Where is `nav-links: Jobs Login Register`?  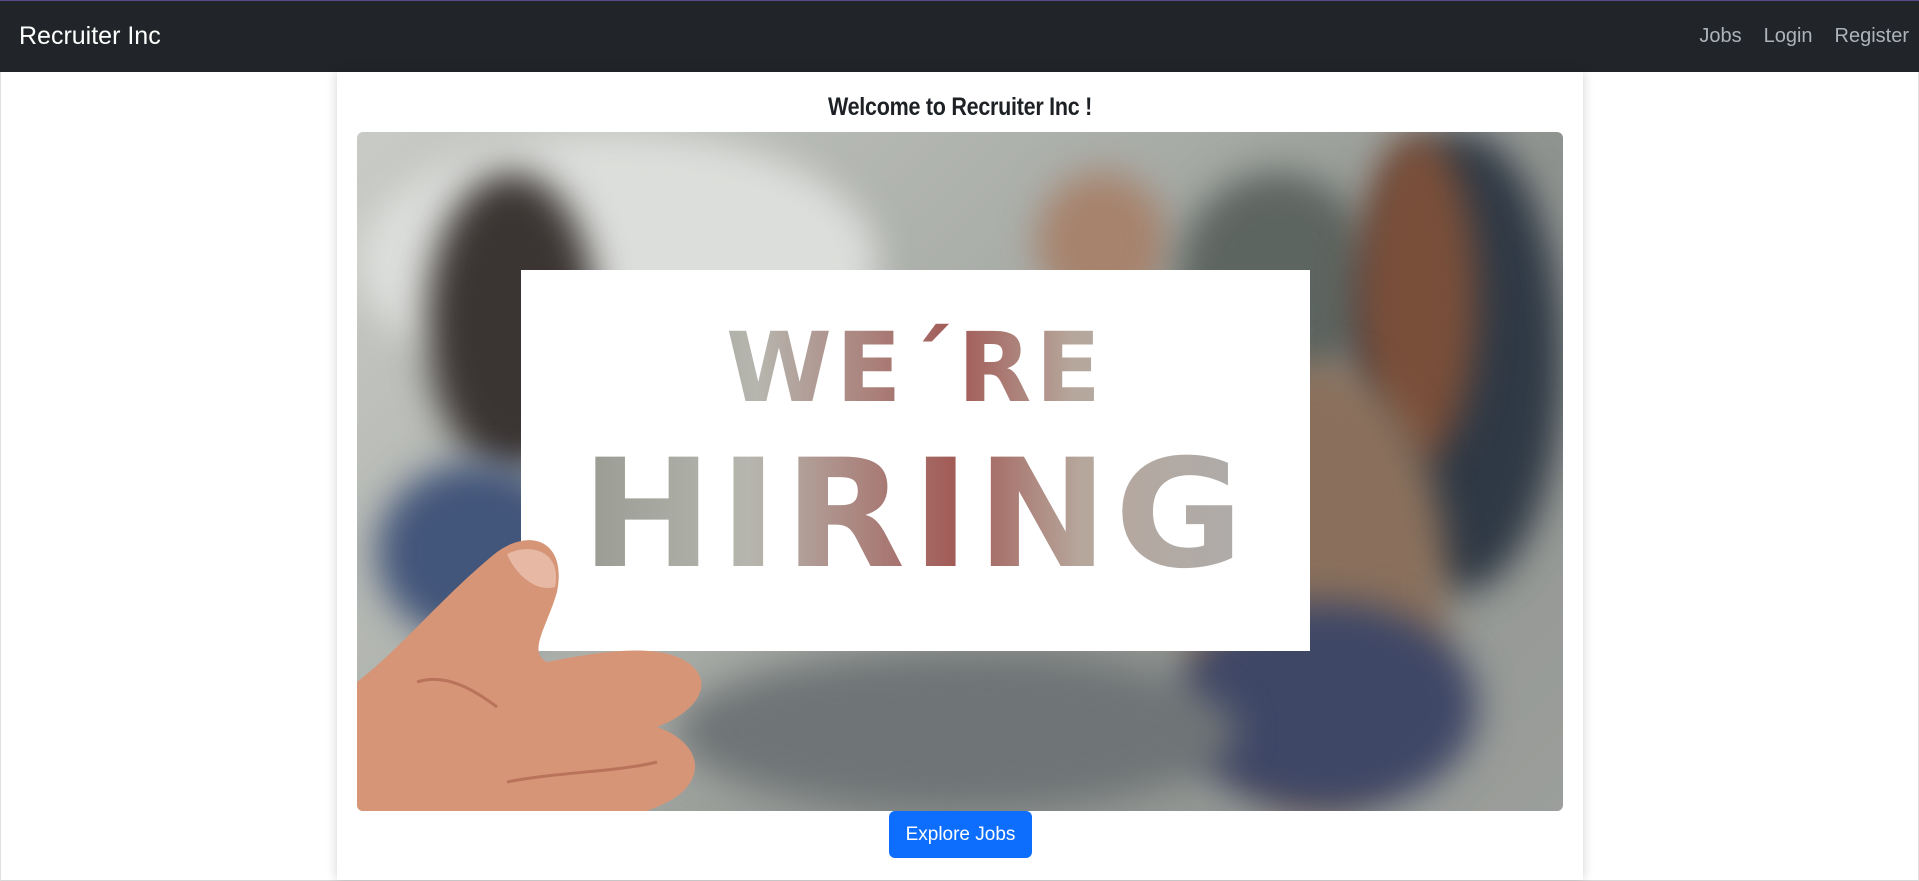
nav-links: Jobs Login Register is located at coordinates (1793, 36).